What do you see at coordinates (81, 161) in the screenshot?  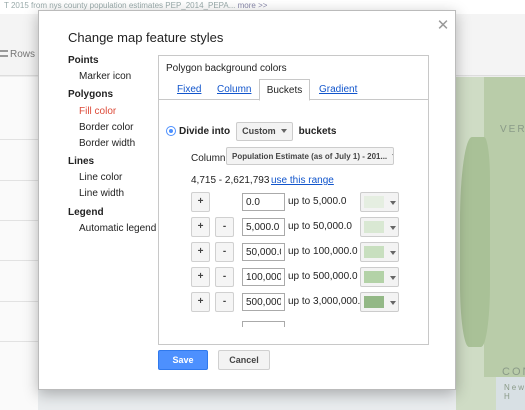 I see `nav-heading-lines: Lines` at bounding box center [81, 161].